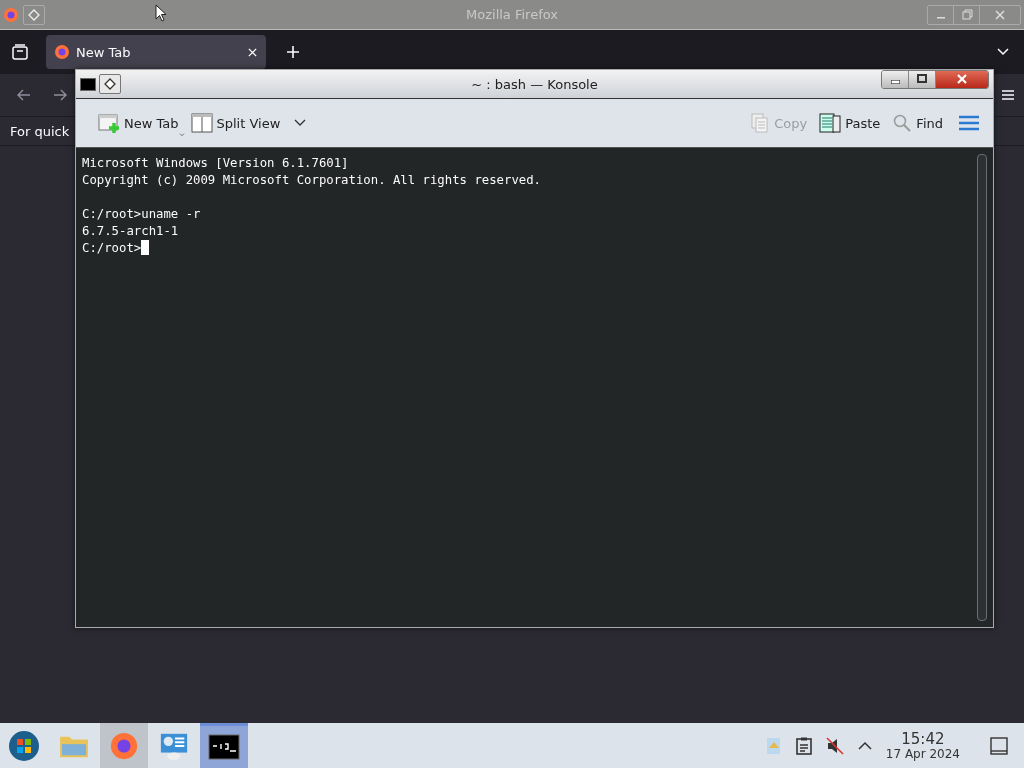 Image resolution: width=1024 pixels, height=768 pixels. I want to click on clock-time: 15:42, so click(923, 738).